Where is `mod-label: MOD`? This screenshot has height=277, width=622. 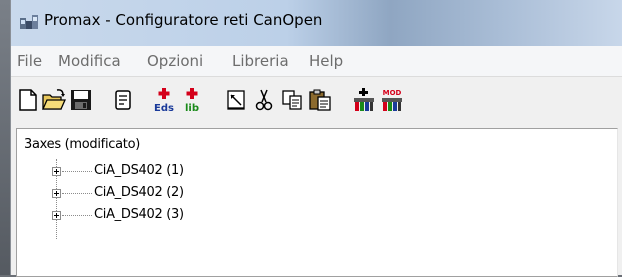
mod-label: MOD is located at coordinates (392, 93).